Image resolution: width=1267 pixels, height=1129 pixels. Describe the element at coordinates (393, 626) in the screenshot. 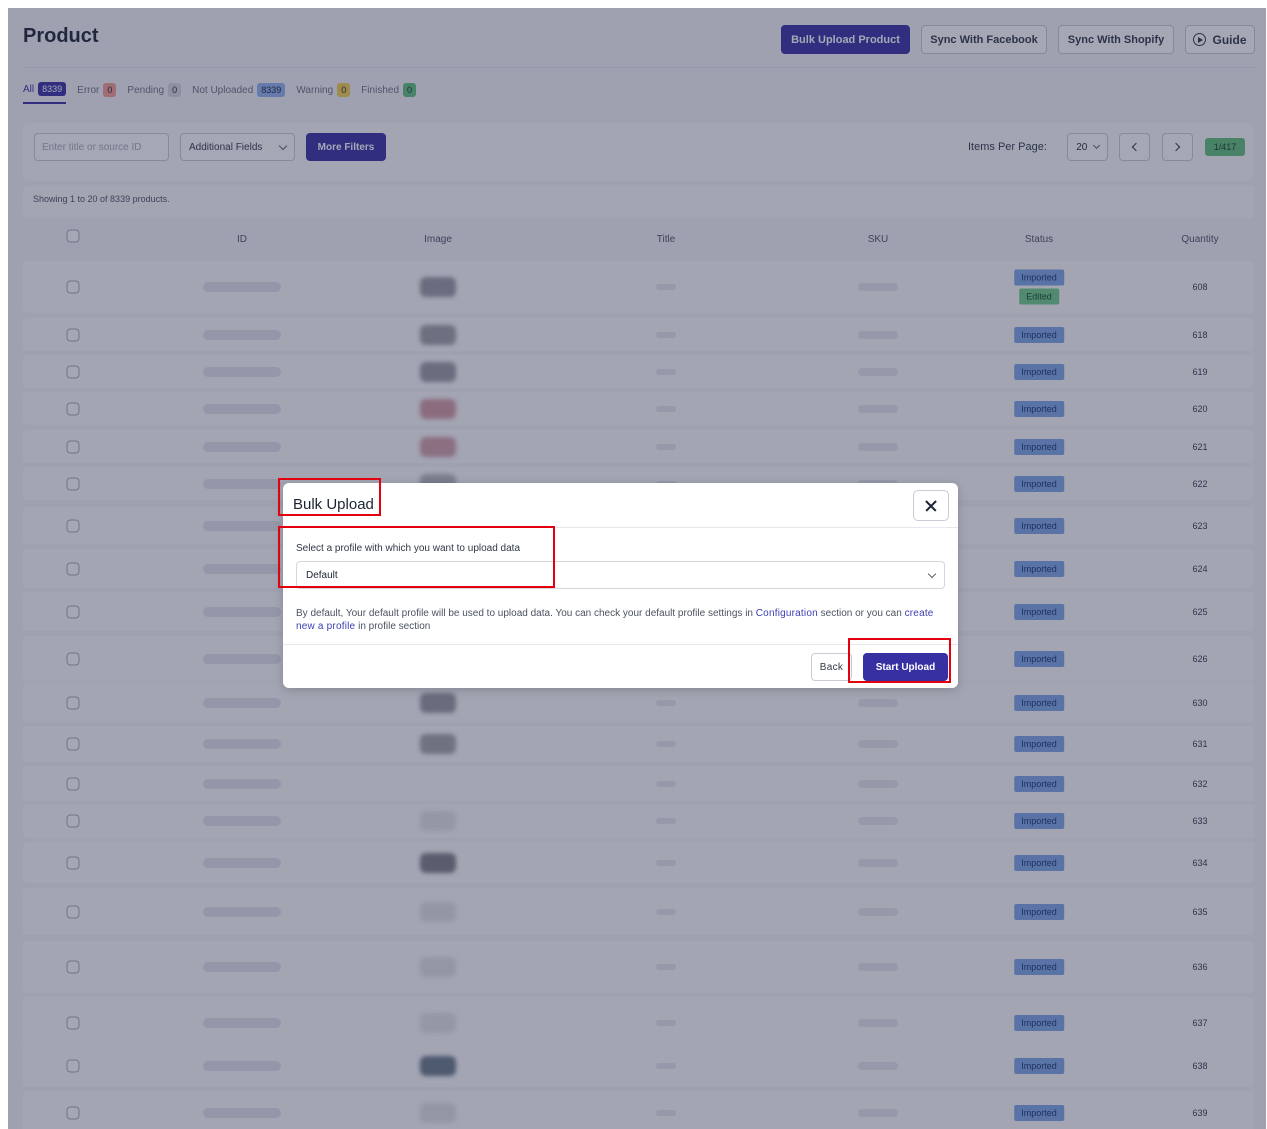

I see `info-text-part: in profile section` at that location.